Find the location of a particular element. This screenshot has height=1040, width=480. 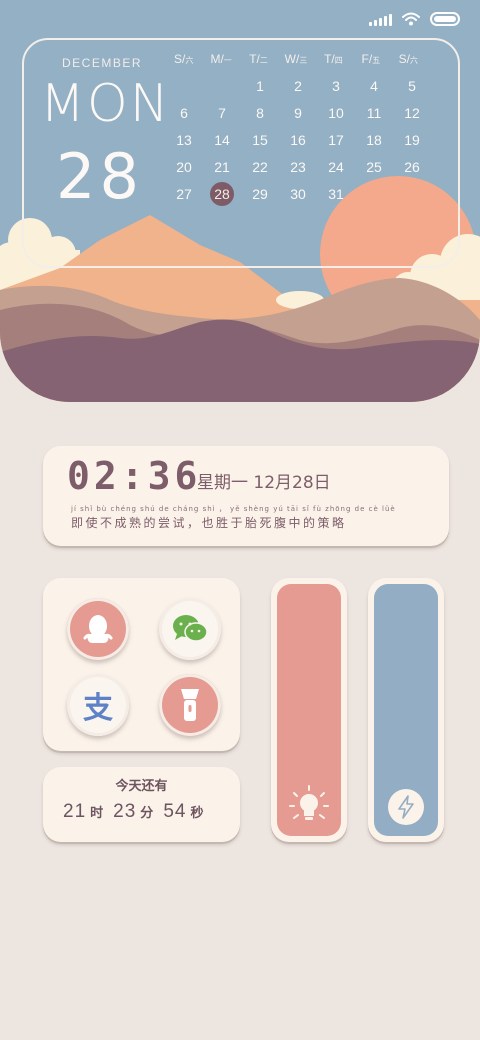

calendar-header-5: F/五 is located at coordinates (370, 59).